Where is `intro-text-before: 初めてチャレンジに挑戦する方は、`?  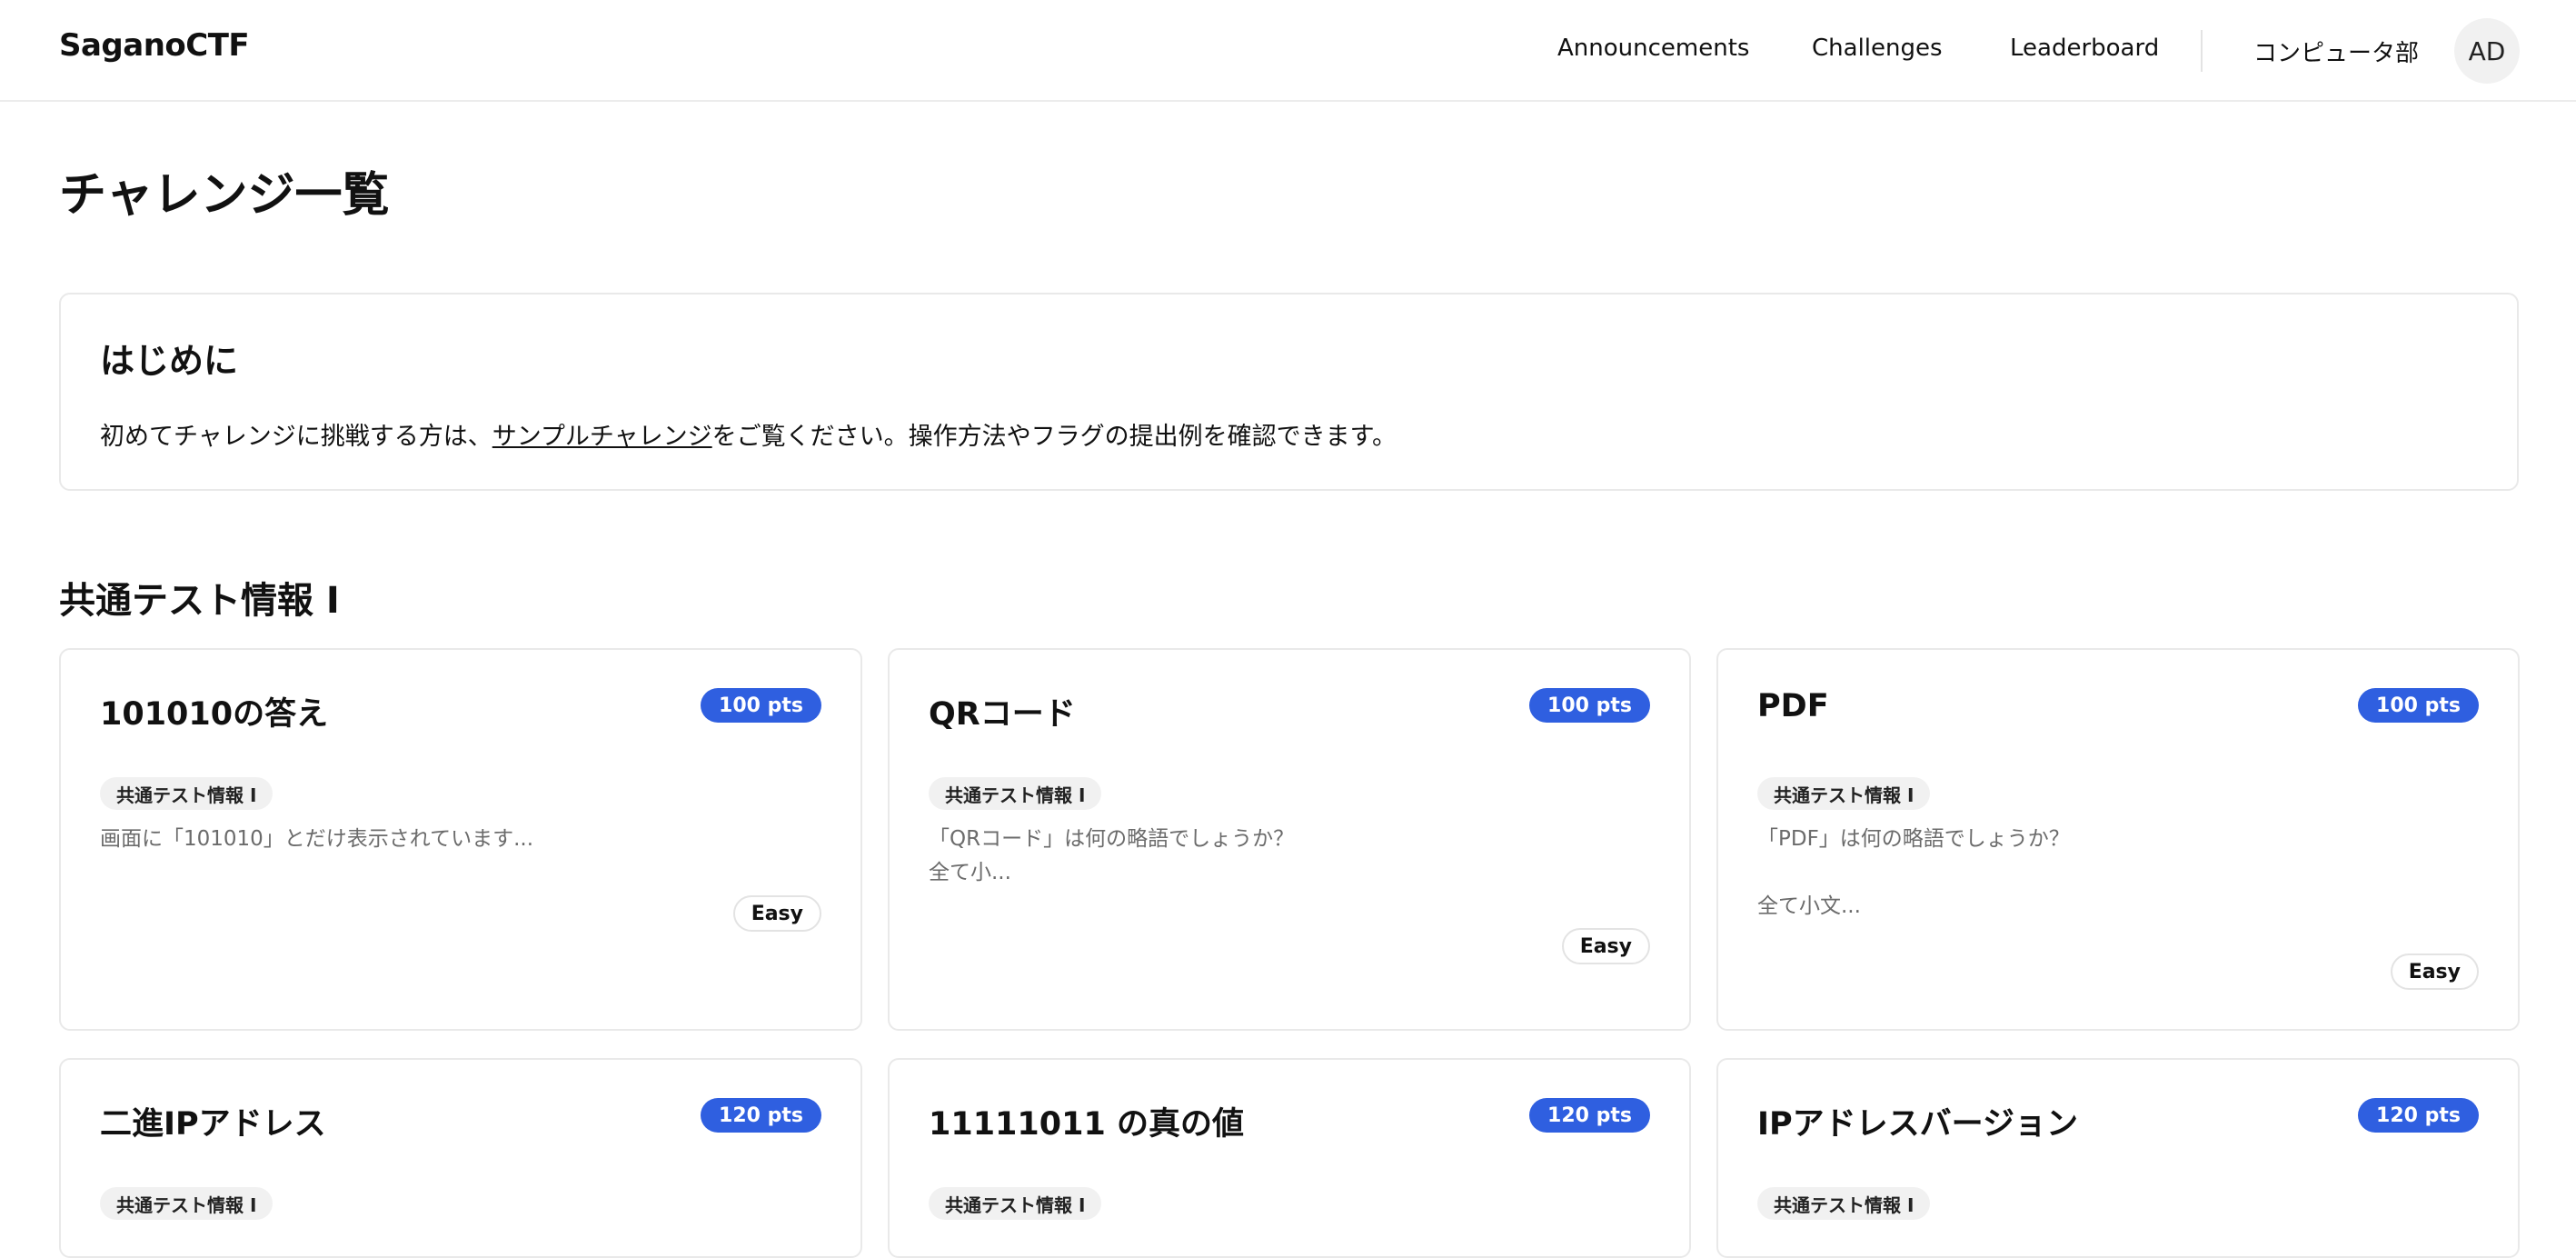
intro-text-before: 初めてチャレンジに挑戦する方は、 is located at coordinates (296, 437).